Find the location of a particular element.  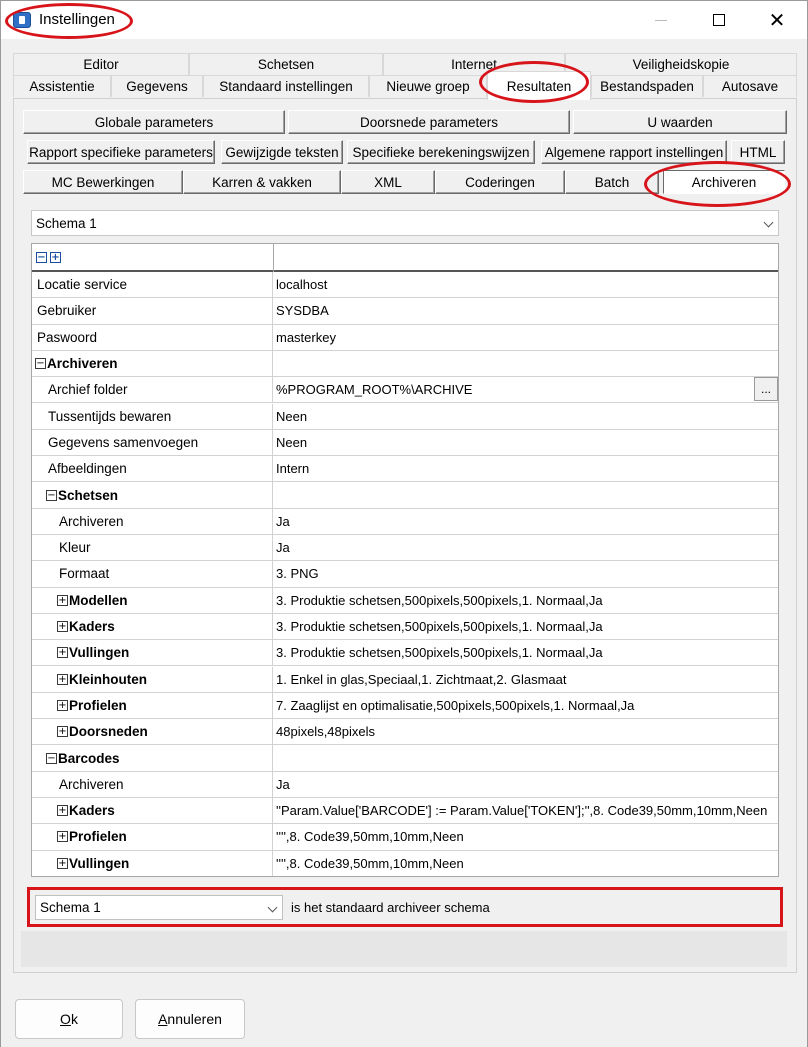

grid-row: + Vullingen '''',8. Code39,50mm,10mm,Neen is located at coordinates (405, 863).